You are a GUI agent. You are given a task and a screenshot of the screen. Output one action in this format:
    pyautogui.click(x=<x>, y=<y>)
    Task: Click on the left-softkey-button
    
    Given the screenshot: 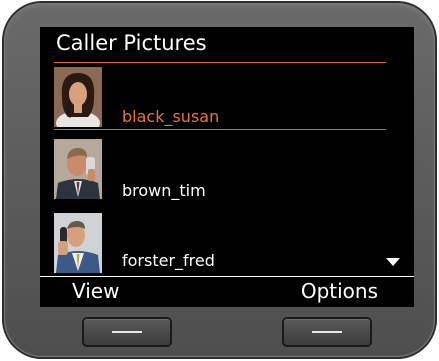 What is the action you would take?
    pyautogui.click(x=127, y=332)
    